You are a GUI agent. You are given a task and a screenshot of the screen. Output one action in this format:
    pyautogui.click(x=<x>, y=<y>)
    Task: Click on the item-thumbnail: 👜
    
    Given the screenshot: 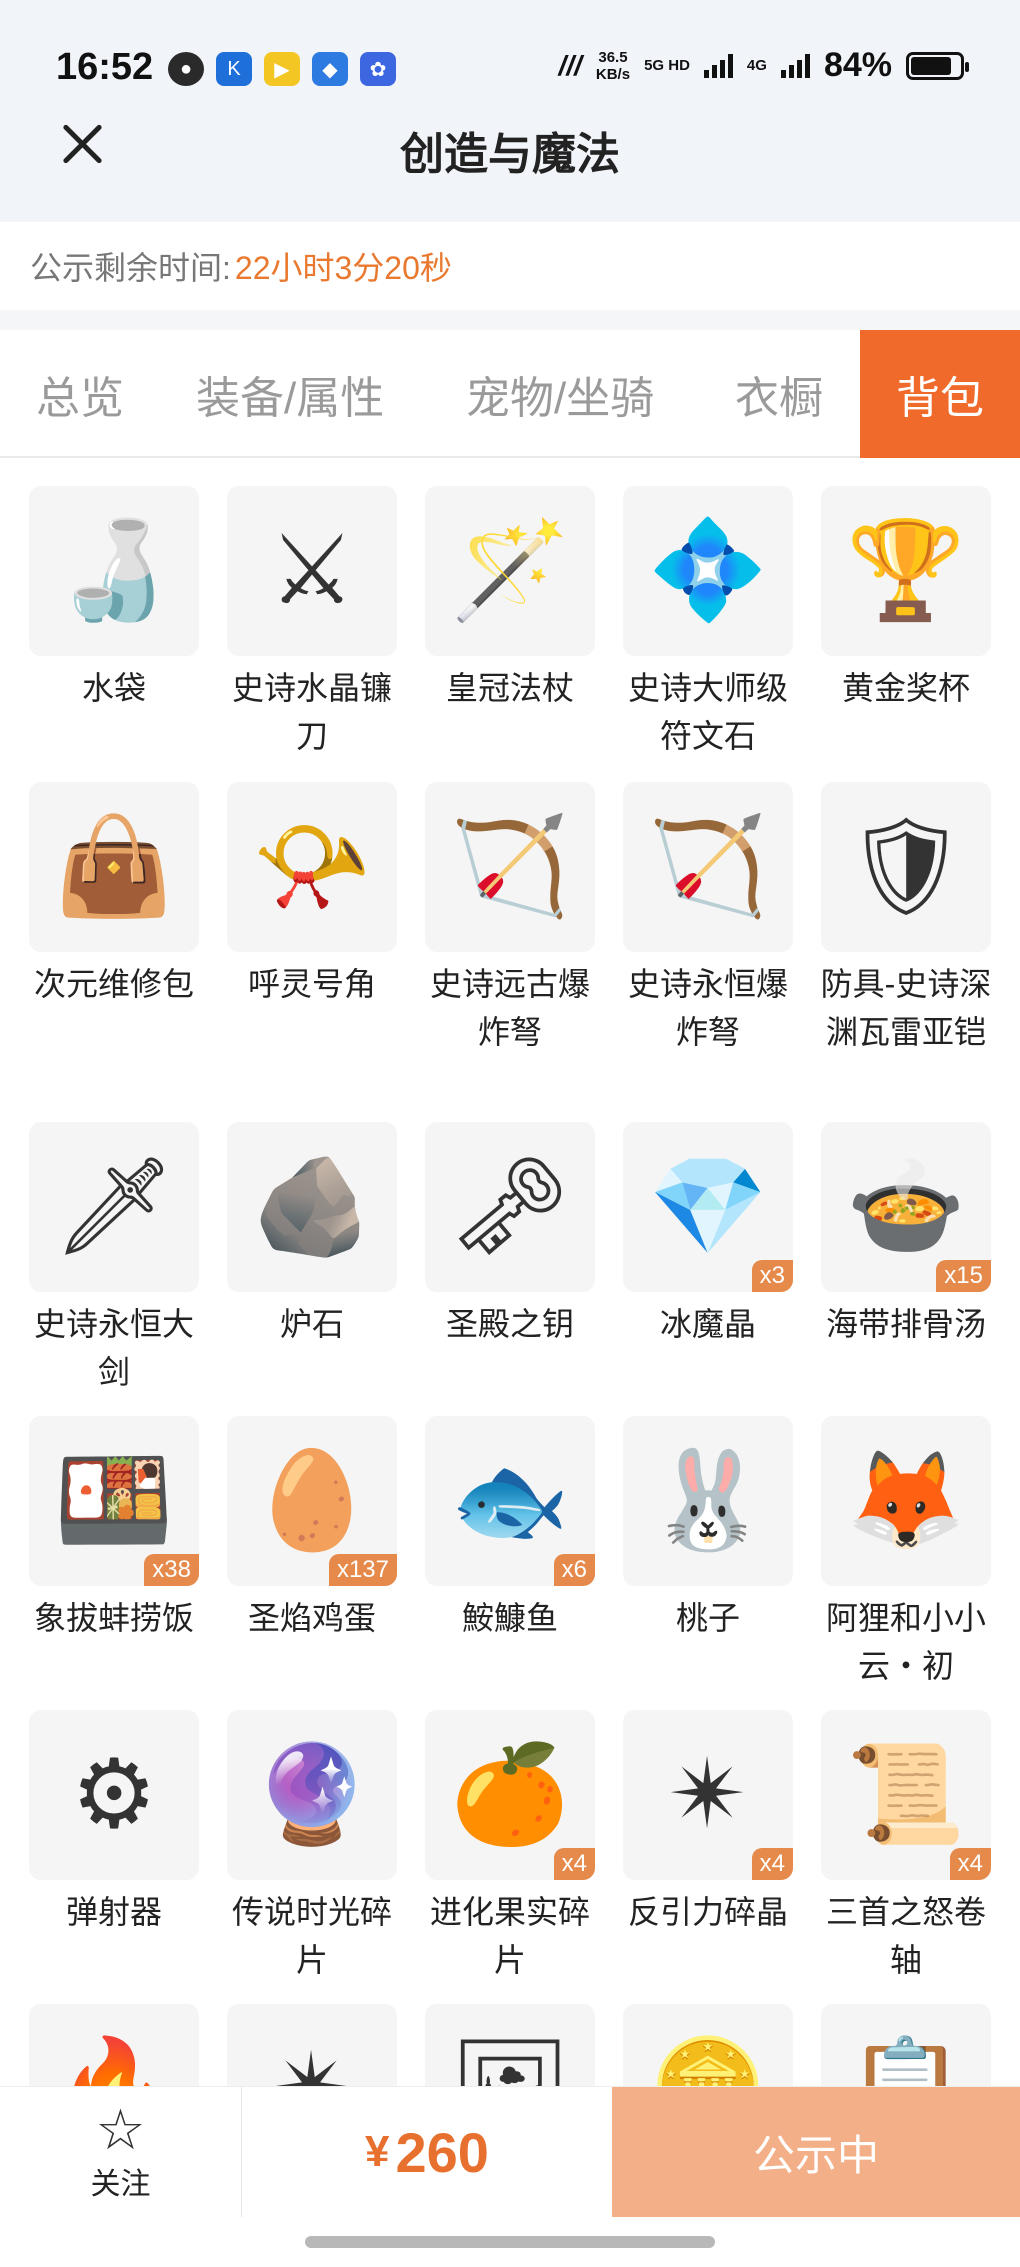 What is the action you would take?
    pyautogui.click(x=114, y=867)
    